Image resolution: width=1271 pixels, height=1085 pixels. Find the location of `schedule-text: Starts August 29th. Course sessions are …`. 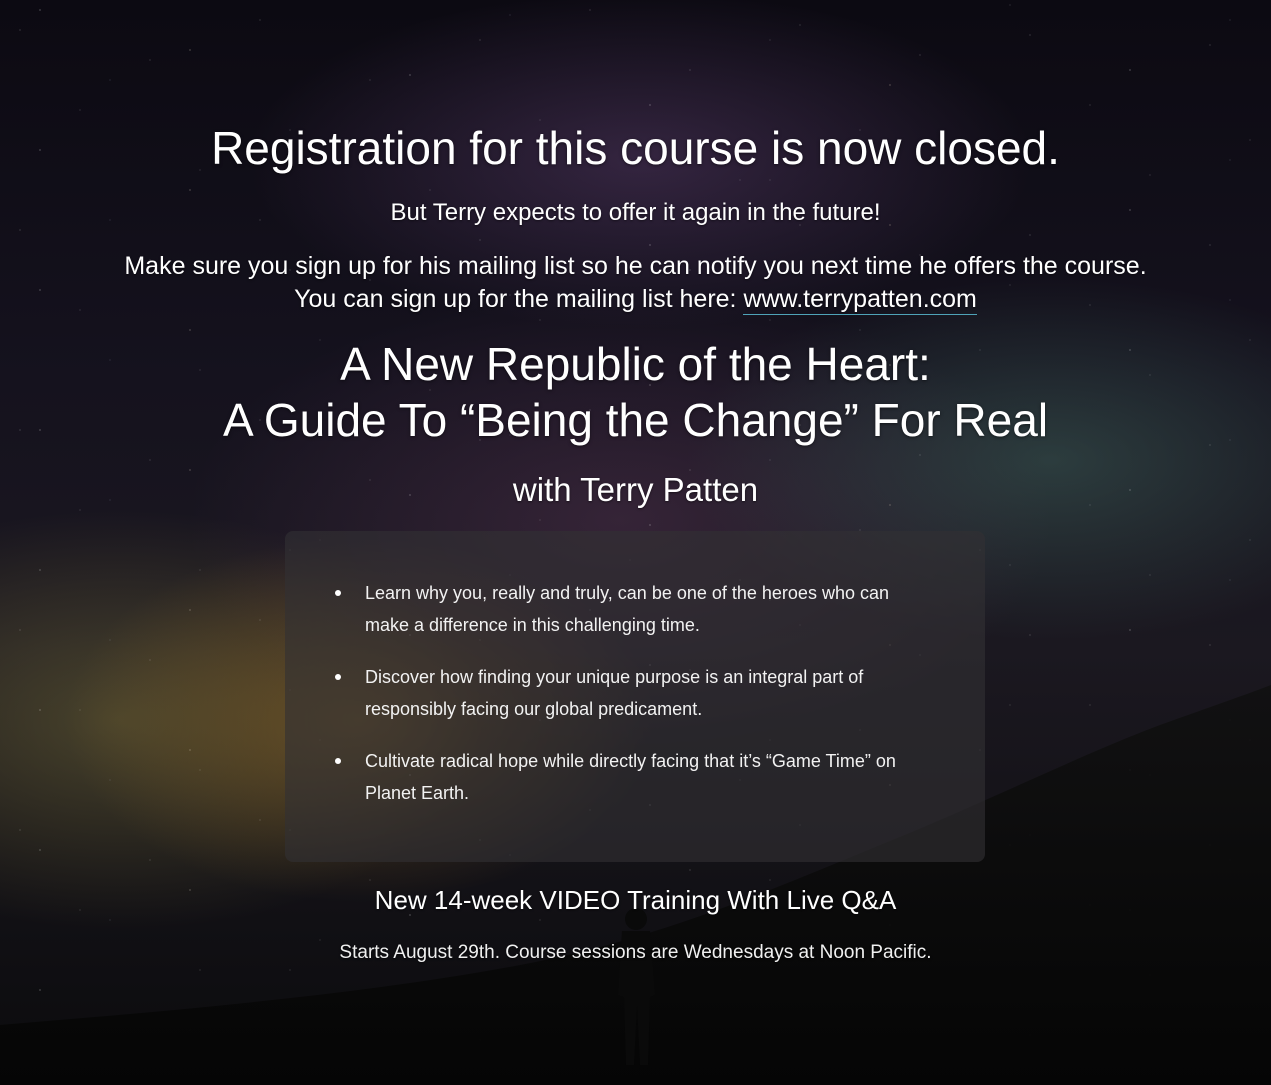

schedule-text: Starts August 29th. Course sessions are … is located at coordinates (635, 952).